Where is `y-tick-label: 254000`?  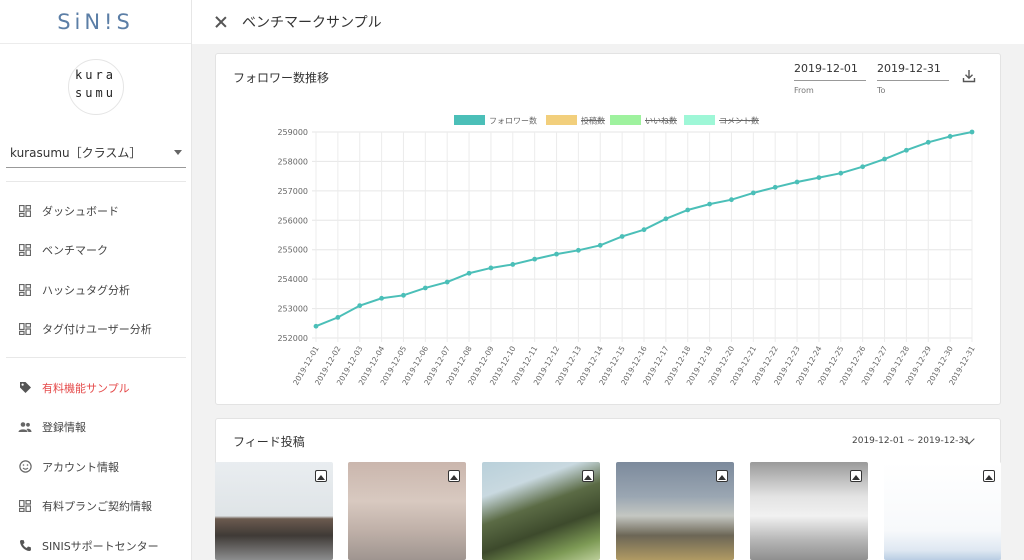 y-tick-label: 254000 is located at coordinates (292, 279).